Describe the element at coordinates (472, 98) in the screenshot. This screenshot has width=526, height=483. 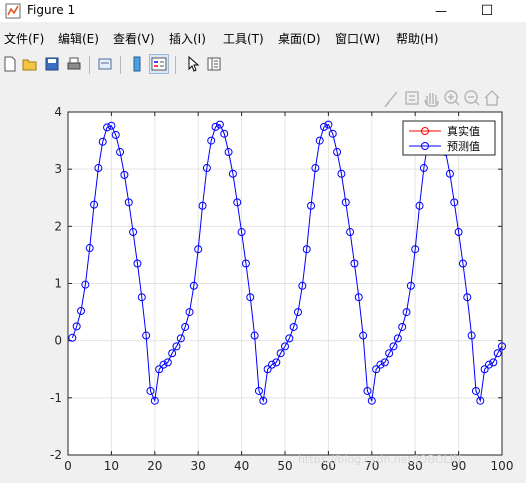
I see `zoom-out-icon` at that location.